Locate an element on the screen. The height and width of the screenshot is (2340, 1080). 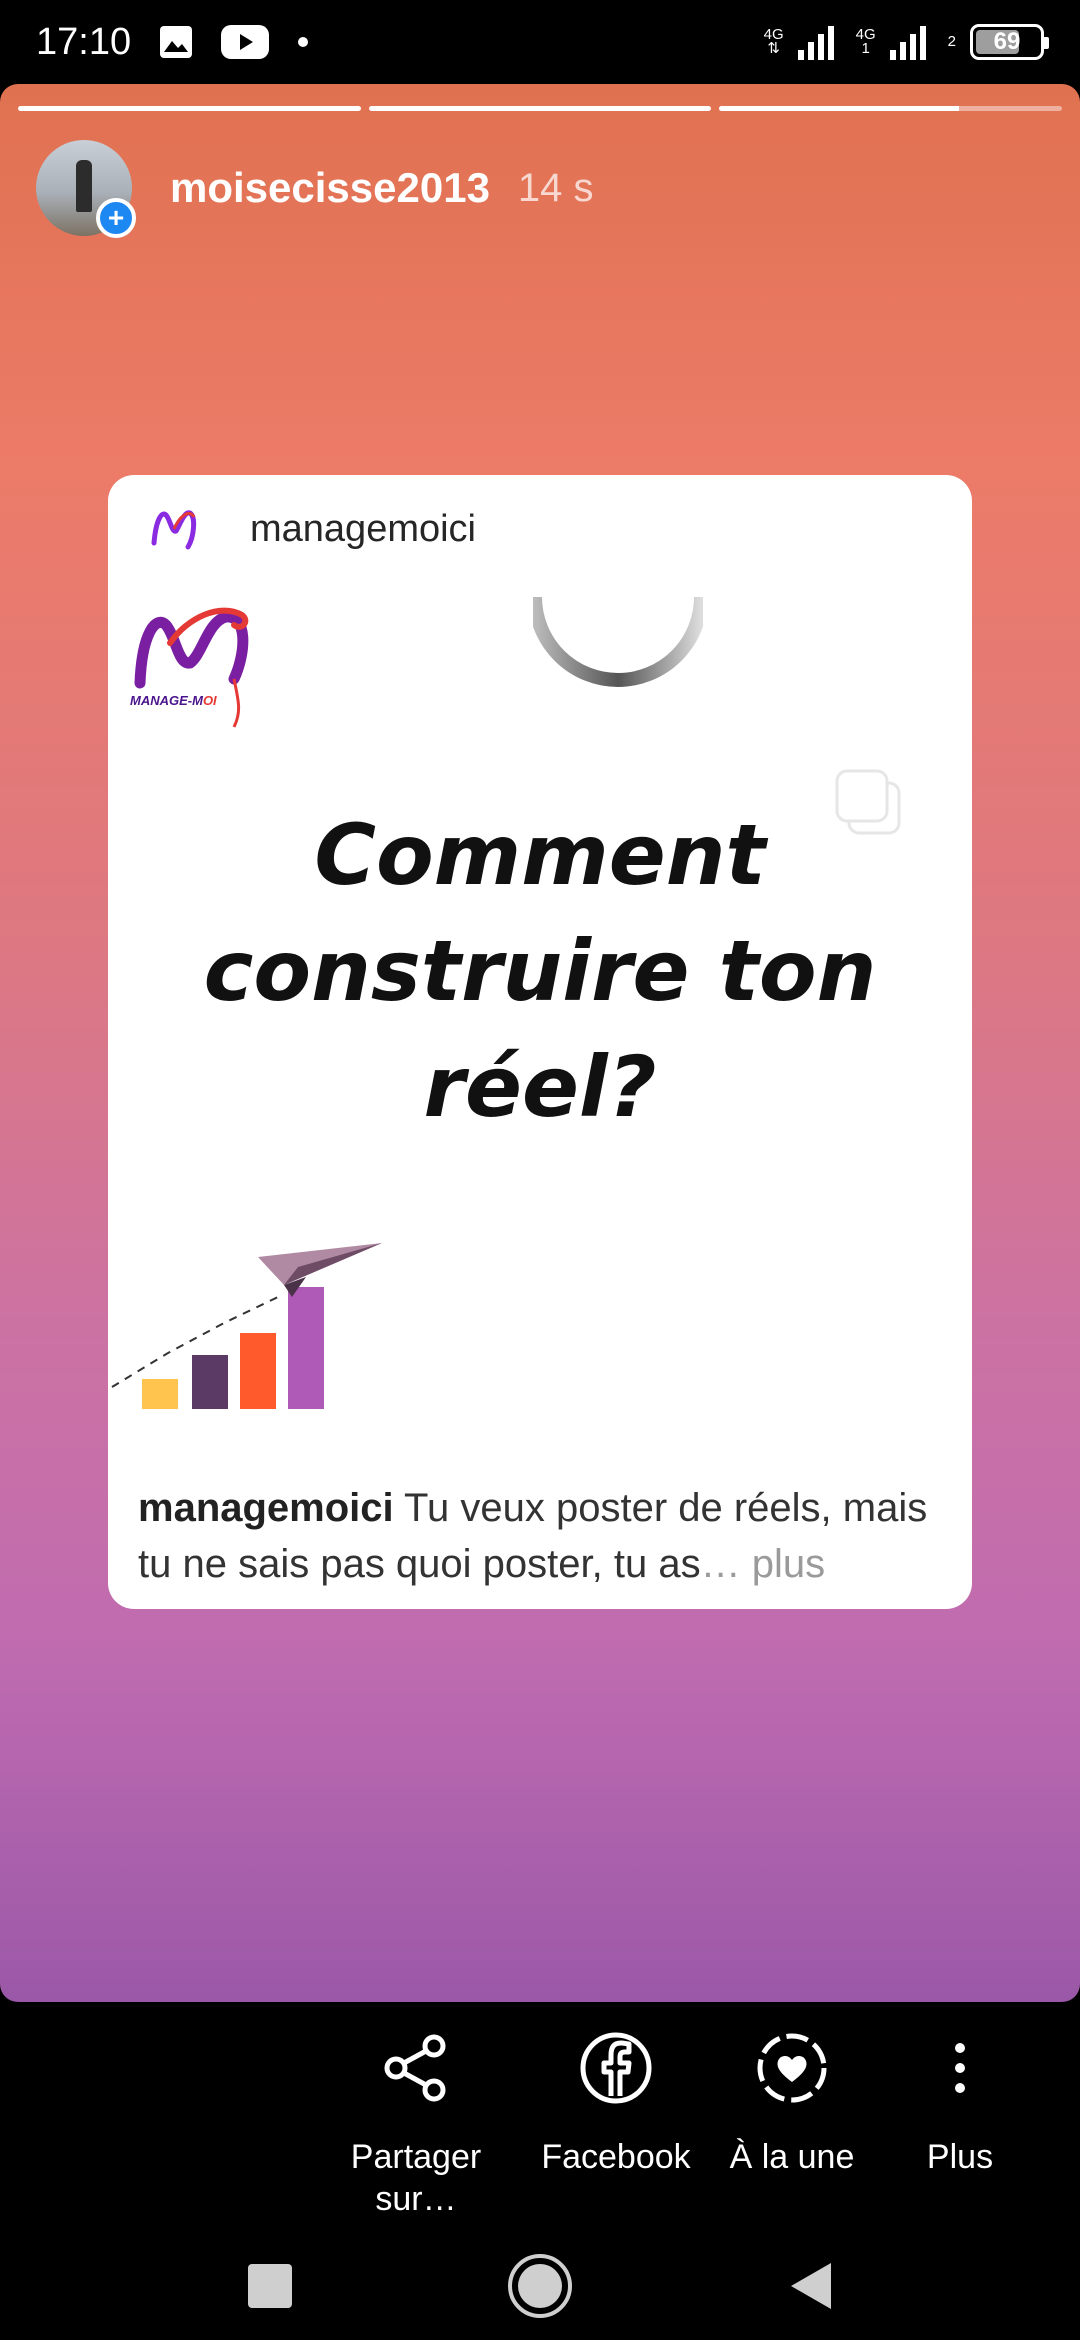
post-account-name: managemoici is located at coordinates (363, 529).